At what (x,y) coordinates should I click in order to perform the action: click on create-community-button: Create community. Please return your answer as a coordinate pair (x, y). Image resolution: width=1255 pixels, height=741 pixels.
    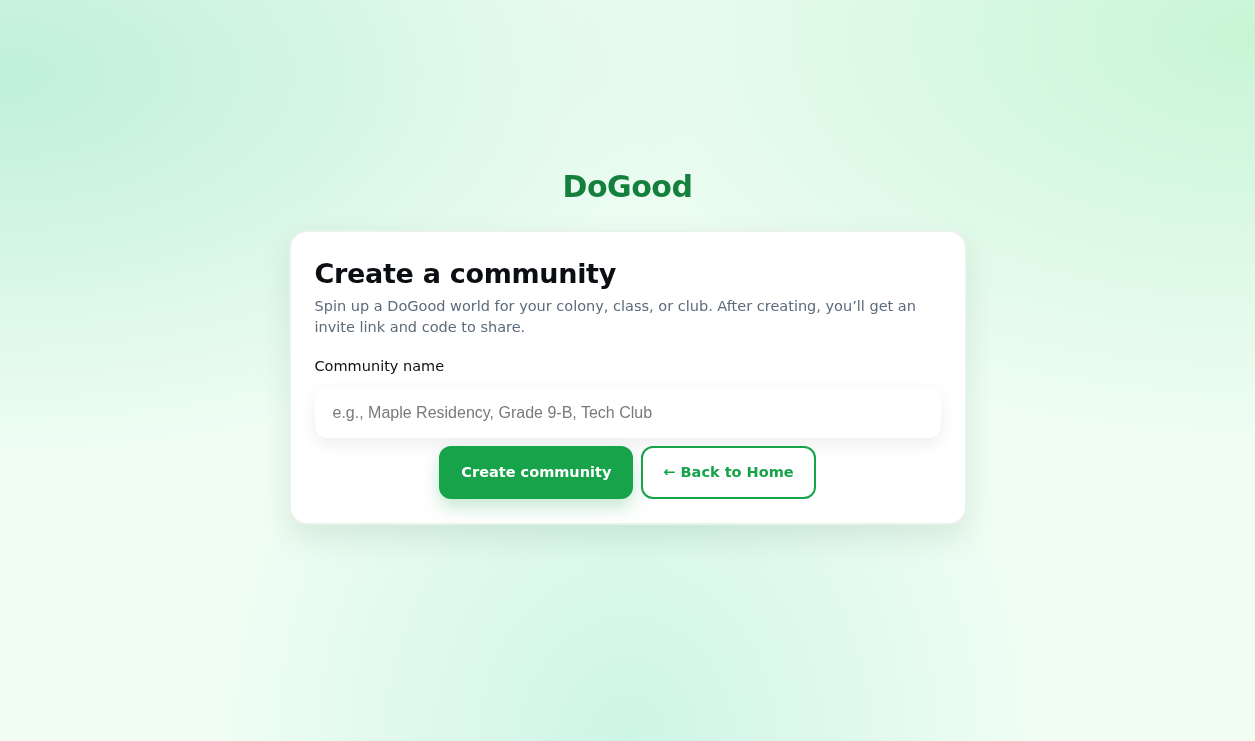
    Looking at the image, I should click on (536, 473).